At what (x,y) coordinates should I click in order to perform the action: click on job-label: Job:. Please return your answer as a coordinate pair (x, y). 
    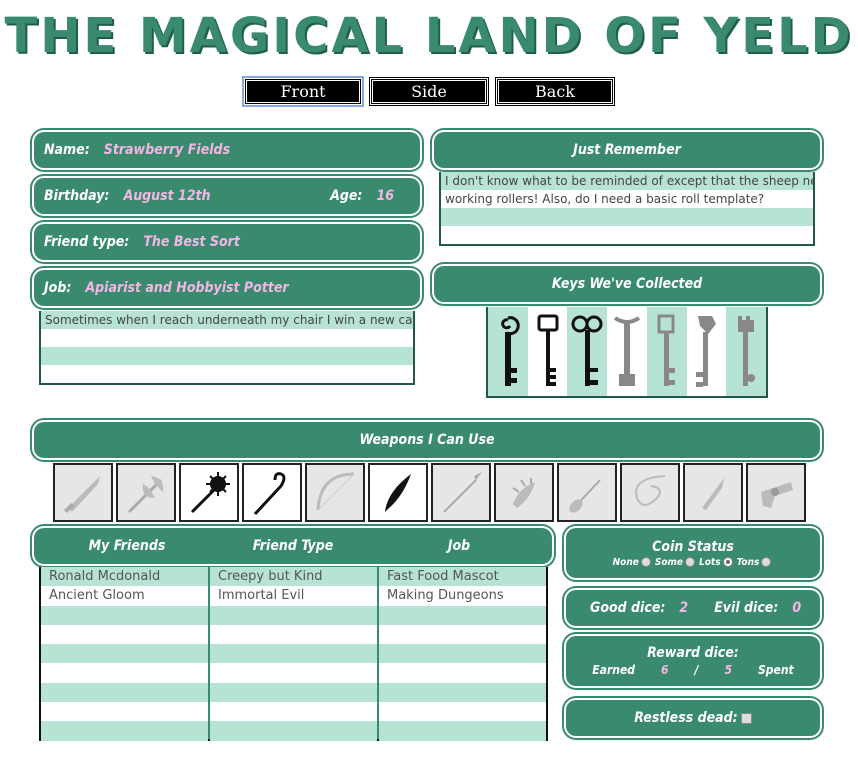
    Looking at the image, I should click on (58, 288).